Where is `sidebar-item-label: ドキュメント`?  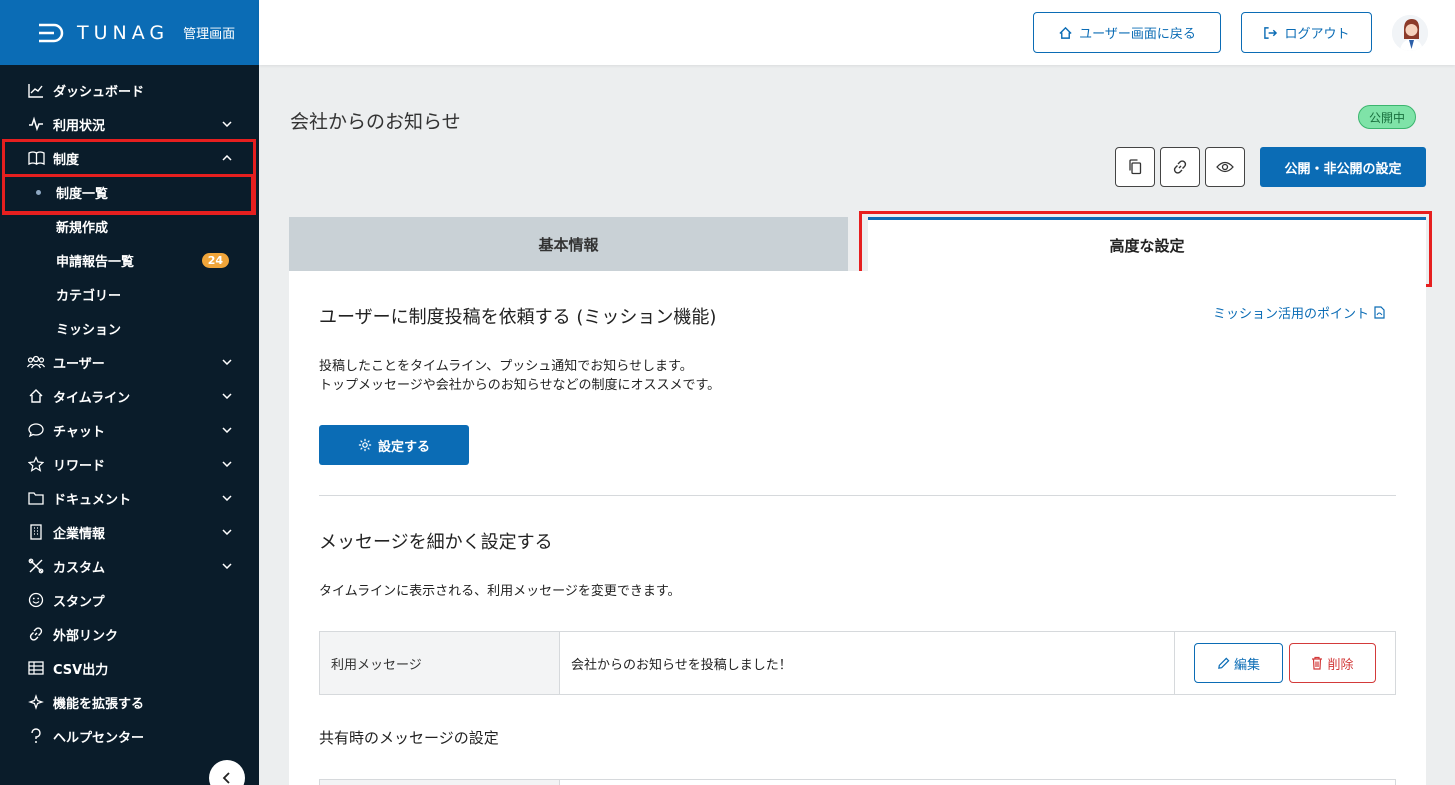 sidebar-item-label: ドキュメント is located at coordinates (92, 500).